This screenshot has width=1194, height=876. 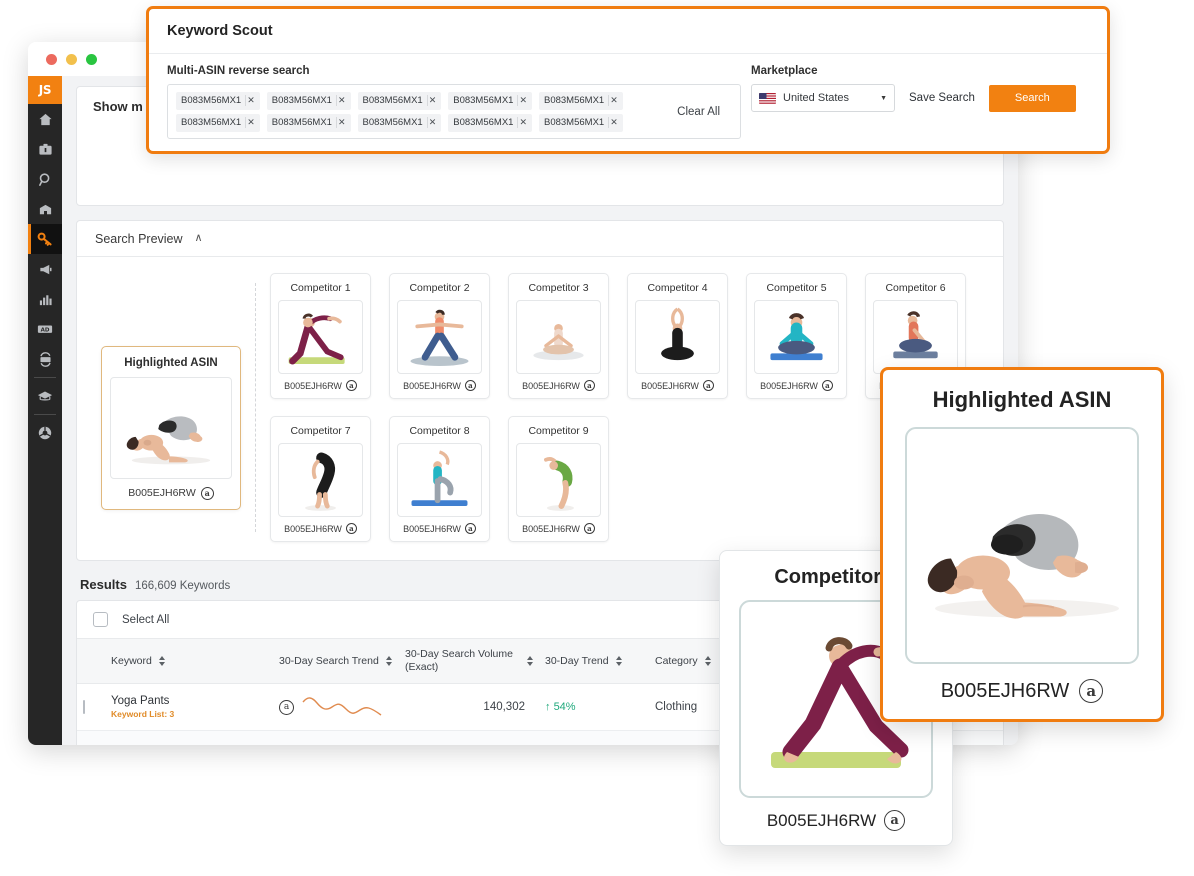 What do you see at coordinates (594, 707) in the screenshot?
I see `trend-cell: ↑ 54%` at bounding box center [594, 707].